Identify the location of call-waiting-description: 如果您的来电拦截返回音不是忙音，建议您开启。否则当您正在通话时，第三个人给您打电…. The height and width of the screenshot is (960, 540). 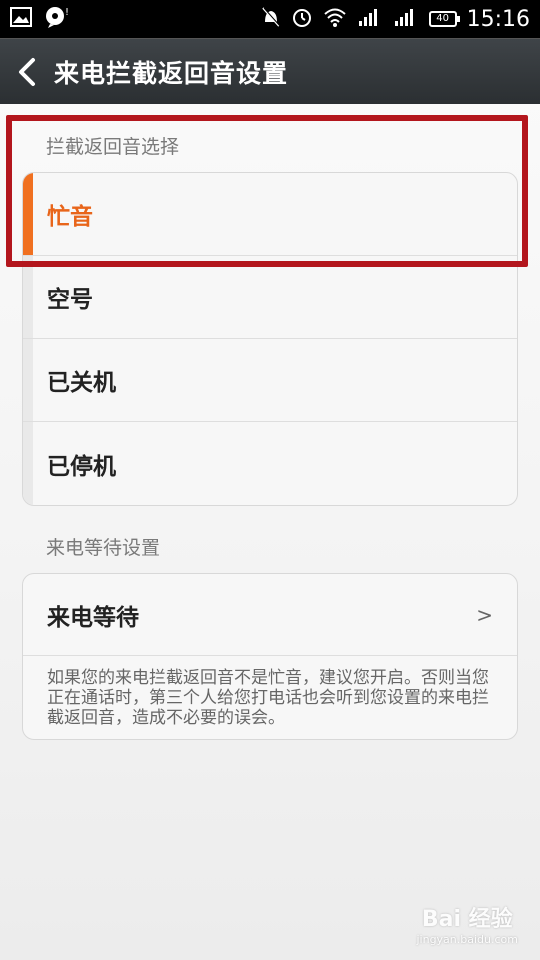
(268, 698).